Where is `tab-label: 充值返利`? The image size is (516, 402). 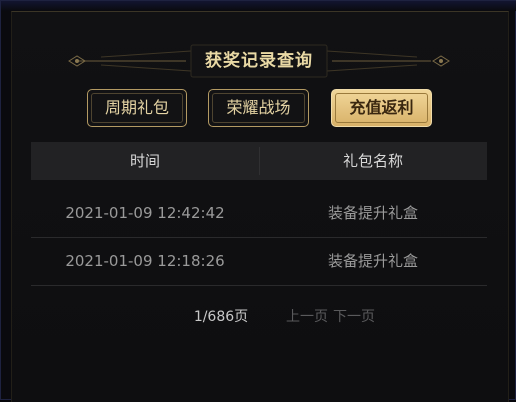 tab-label: 充值返利 is located at coordinates (381, 107).